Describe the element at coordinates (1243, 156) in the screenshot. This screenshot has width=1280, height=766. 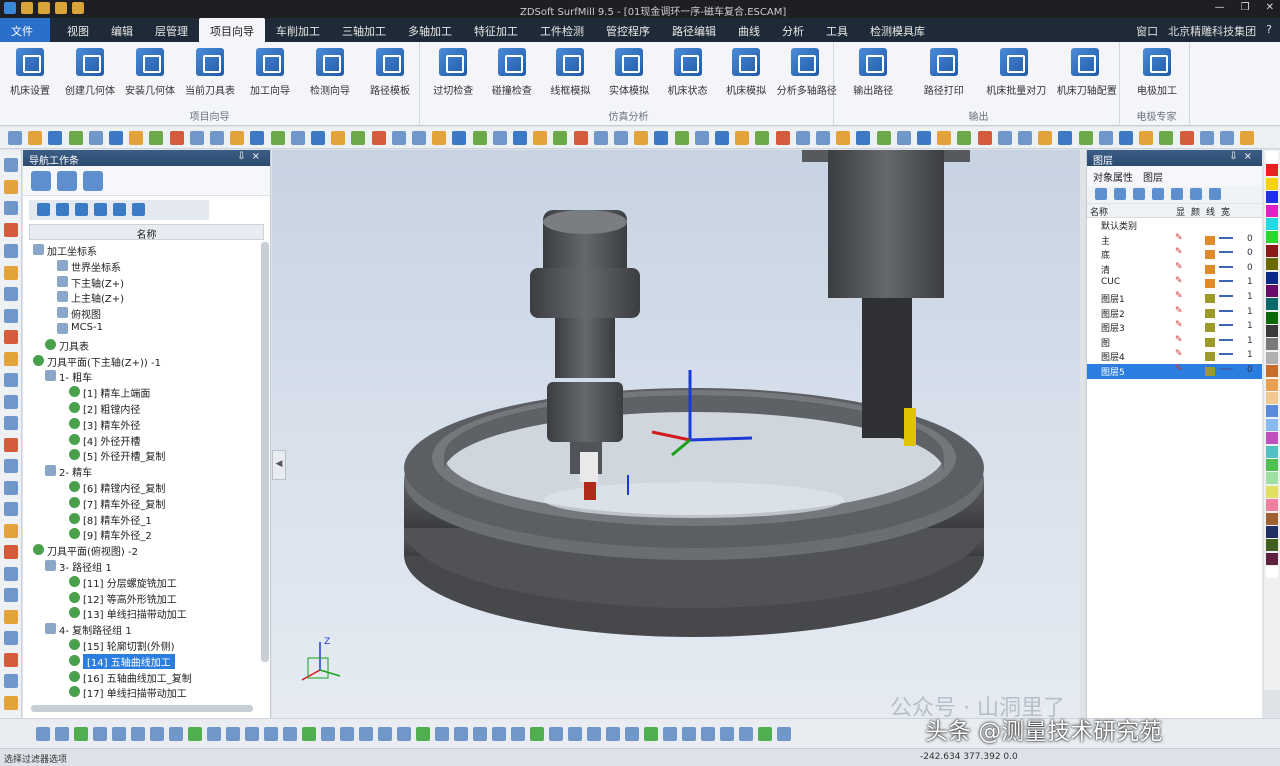
I see `layers-panel-controls: ⇩×` at that location.